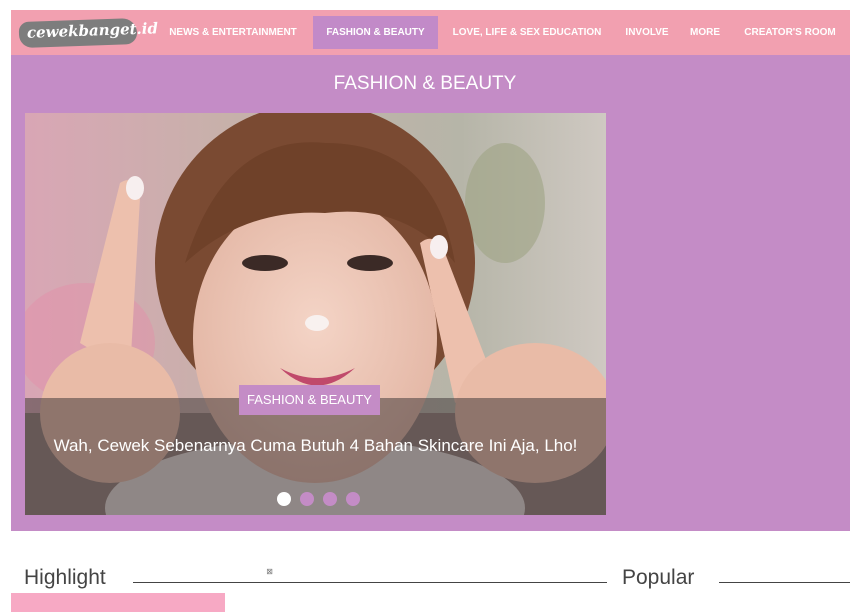 The image size is (850, 612). I want to click on nav-item-love-life-sex-education: LOVE, LIFE & SEX EDUCATION, so click(527, 32).